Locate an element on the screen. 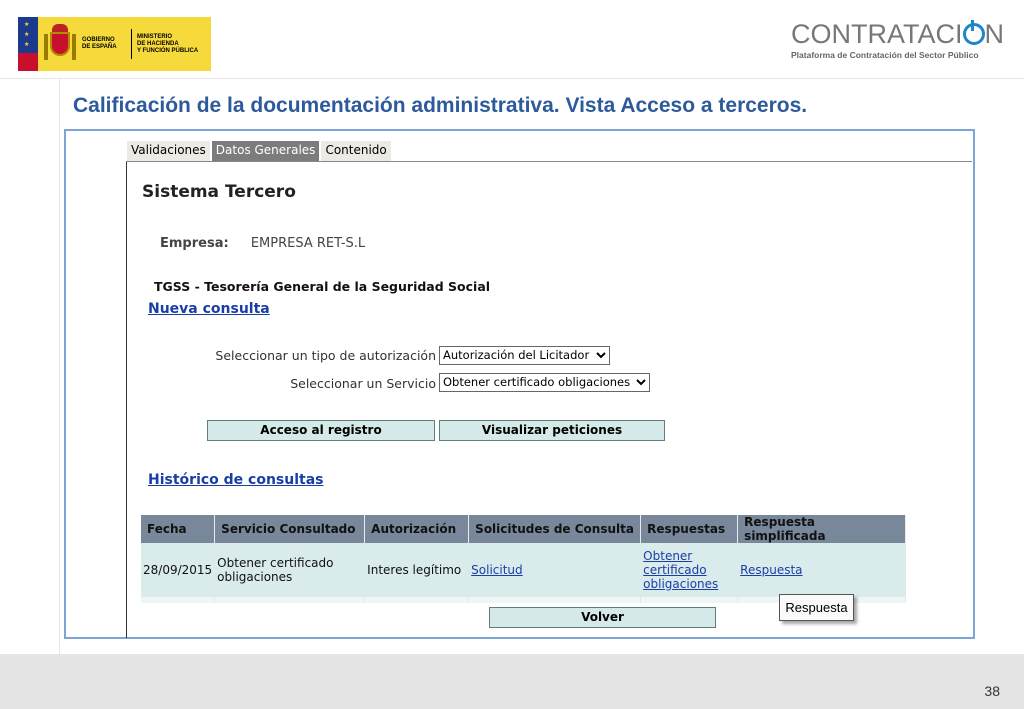  col-solicitudes: Solicitudes de Consulta is located at coordinates (555, 529).